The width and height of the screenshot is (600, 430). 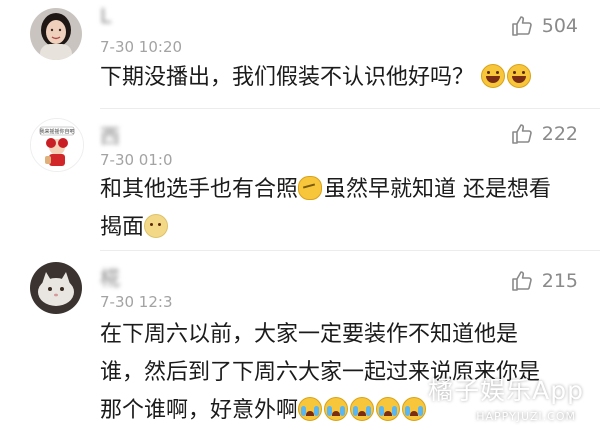 What do you see at coordinates (136, 302) in the screenshot?
I see `comment-time: 7-30 12:3` at bounding box center [136, 302].